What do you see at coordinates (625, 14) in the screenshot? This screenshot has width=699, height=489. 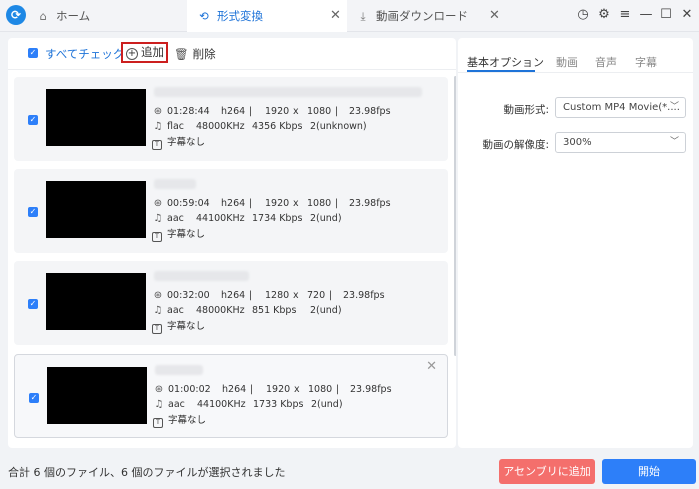 I see `menu-icon: ≡` at bounding box center [625, 14].